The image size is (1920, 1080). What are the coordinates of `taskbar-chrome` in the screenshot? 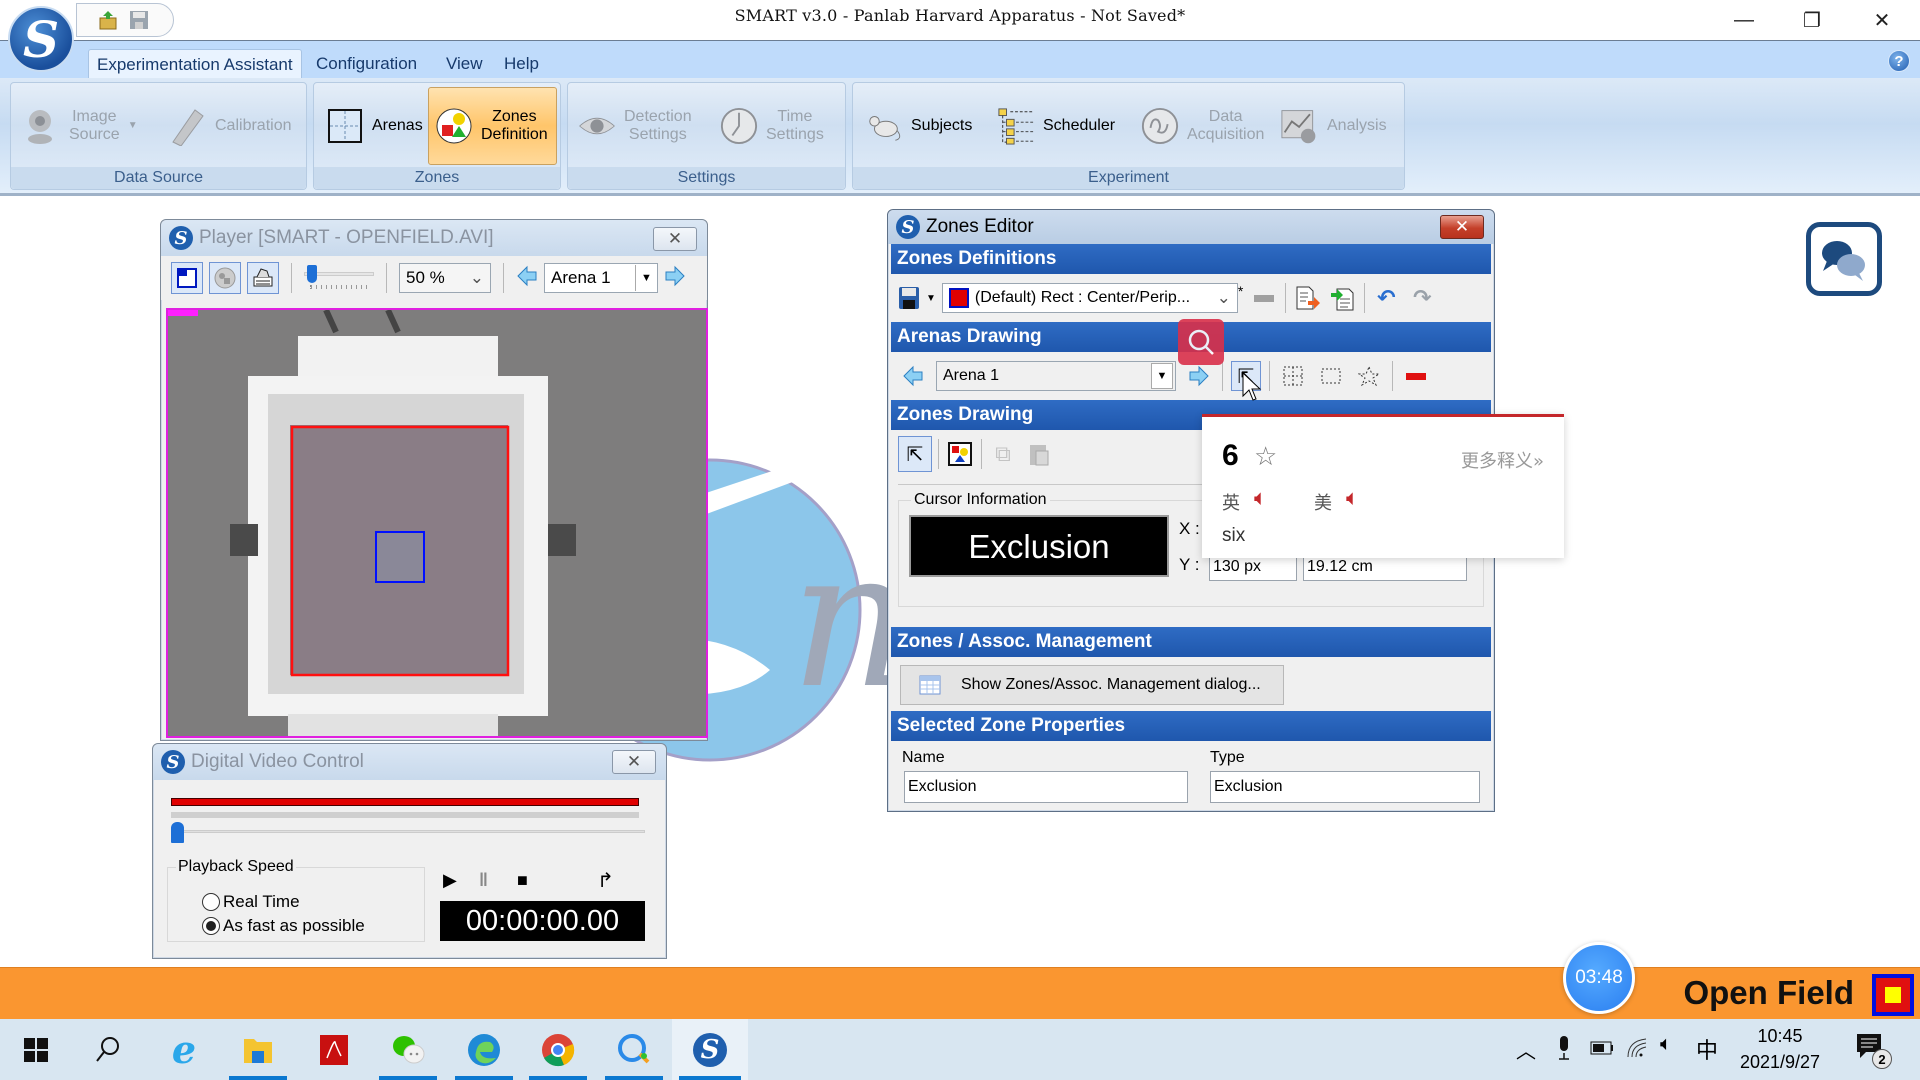 It's located at (558, 1049).